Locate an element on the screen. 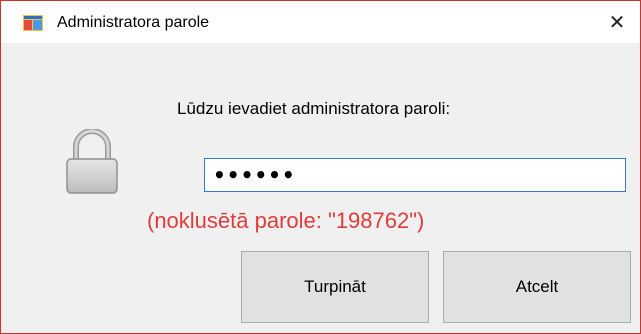 The width and height of the screenshot is (641, 334). close-icon: ✕ is located at coordinates (617, 22).